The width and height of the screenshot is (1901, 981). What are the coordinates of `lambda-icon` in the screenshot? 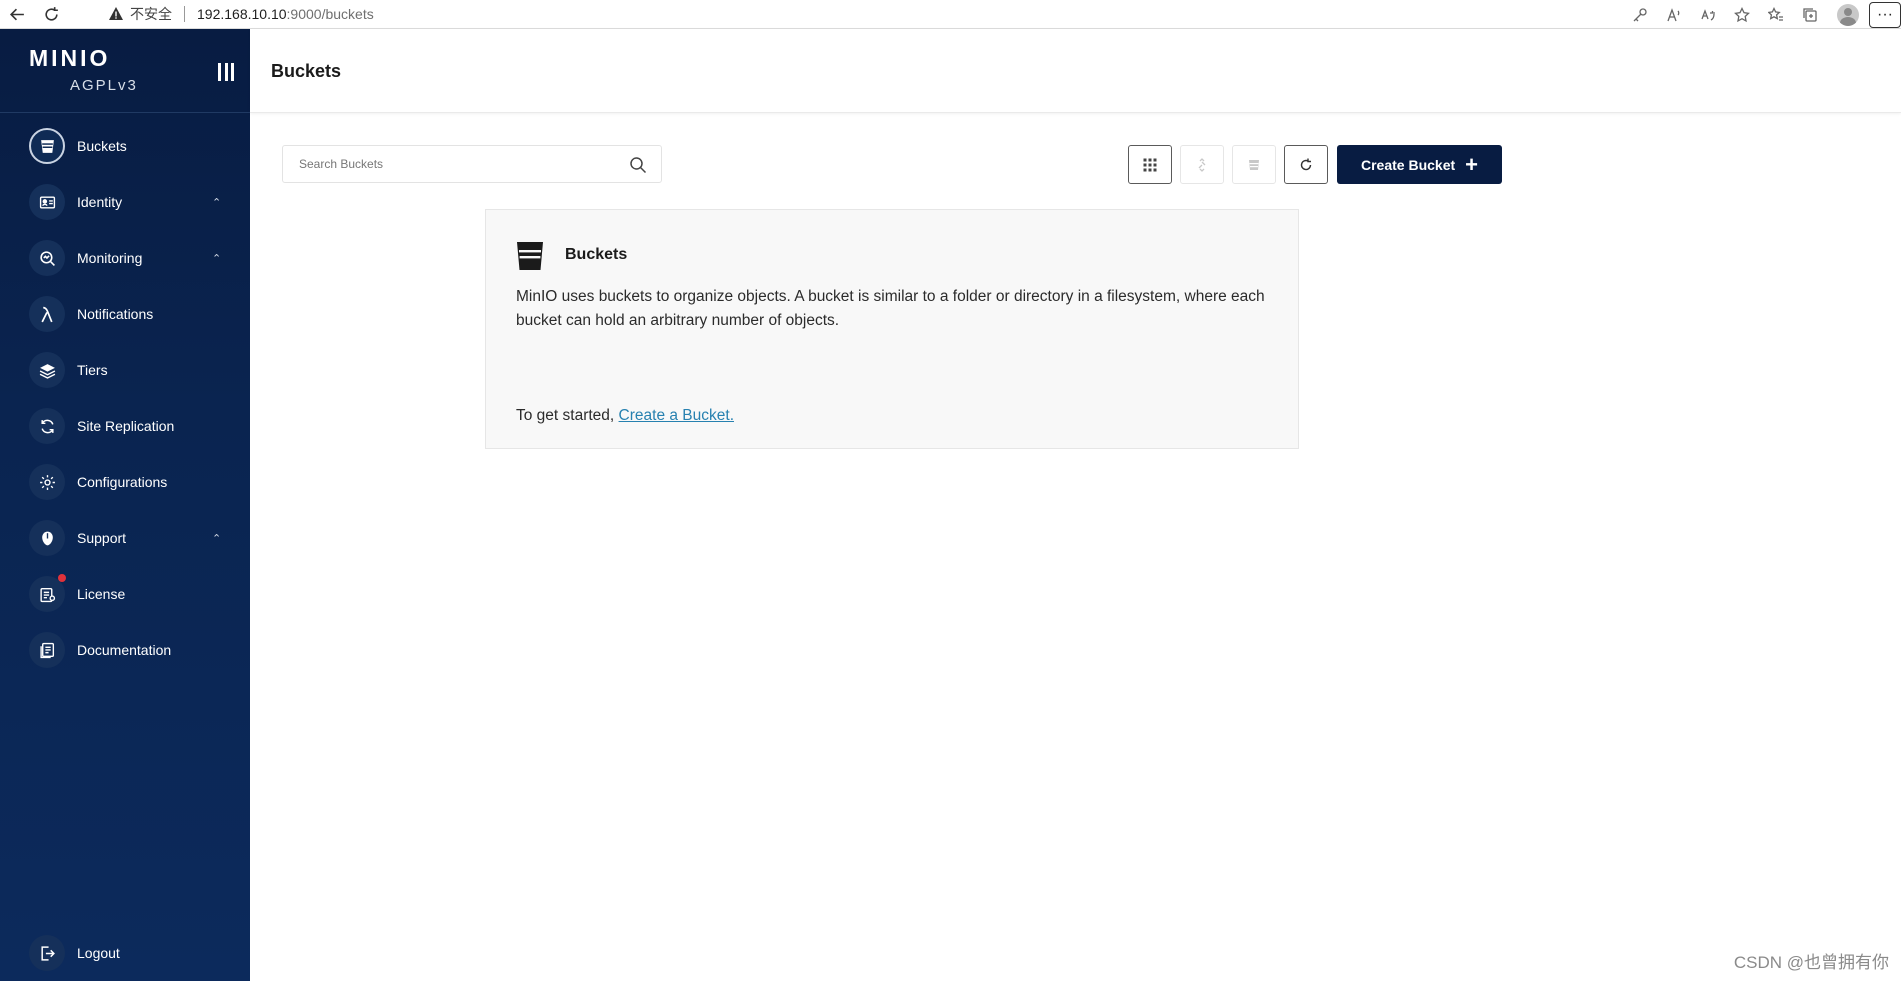 It's located at (47, 314).